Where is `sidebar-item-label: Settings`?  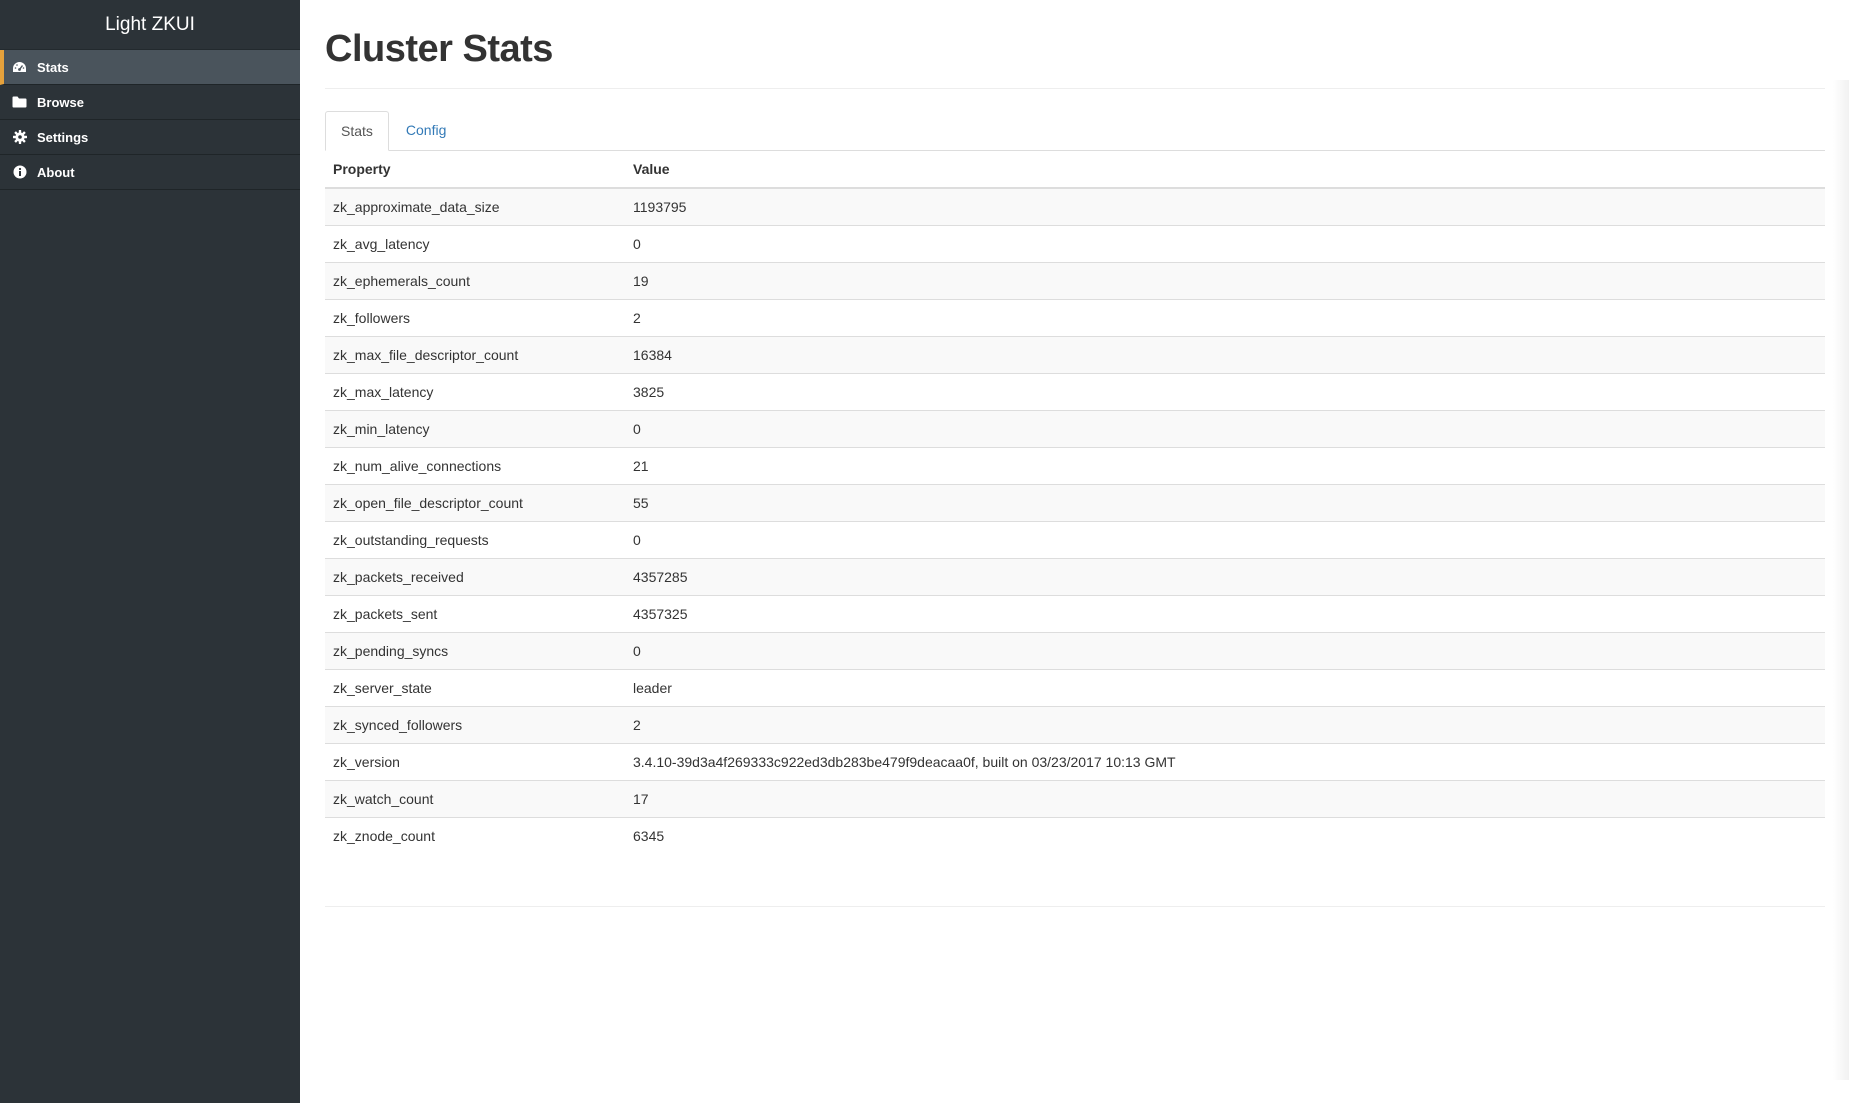
sidebar-item-label: Settings is located at coordinates (63, 137).